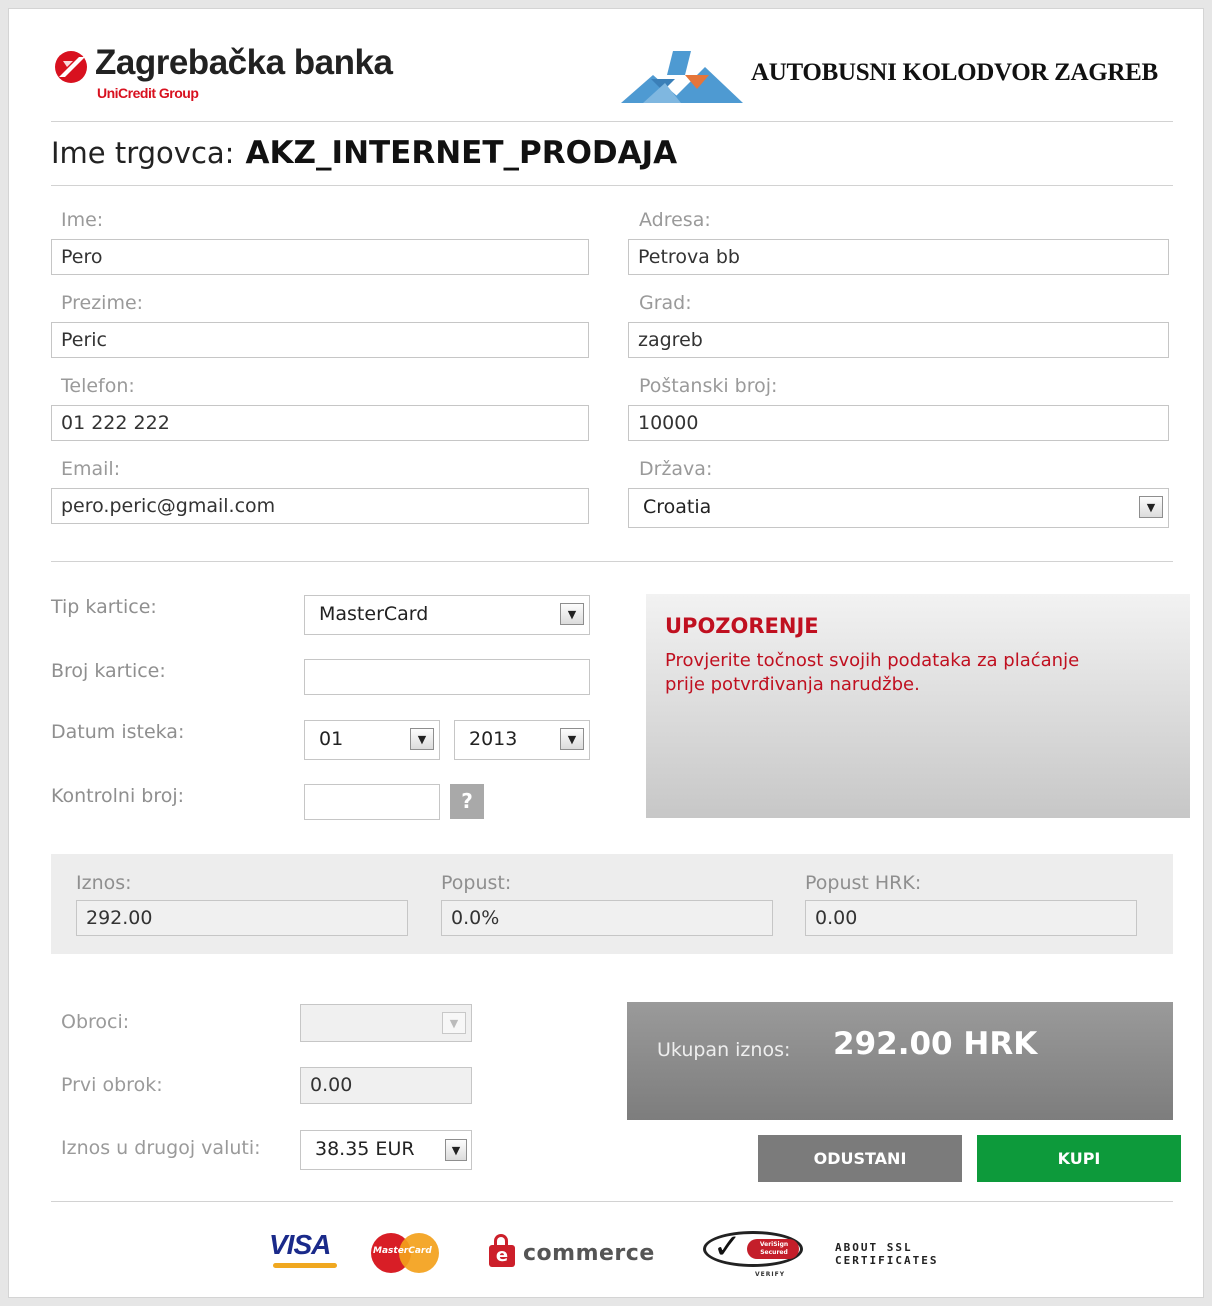 Image resolution: width=1212 pixels, height=1306 pixels. I want to click on broj-kartice-field, so click(447, 677).